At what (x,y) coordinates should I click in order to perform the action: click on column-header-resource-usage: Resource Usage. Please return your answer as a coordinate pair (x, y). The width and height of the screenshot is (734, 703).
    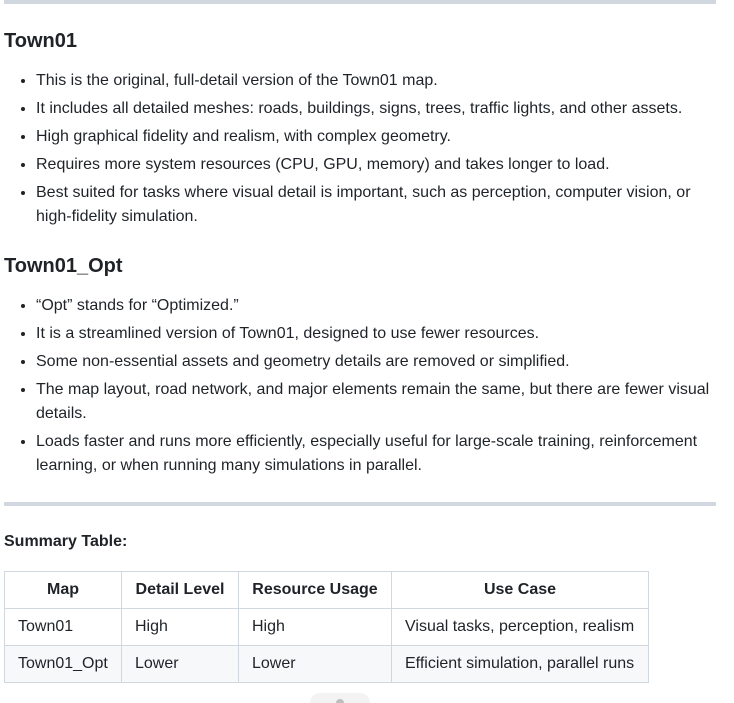
    Looking at the image, I should click on (315, 590).